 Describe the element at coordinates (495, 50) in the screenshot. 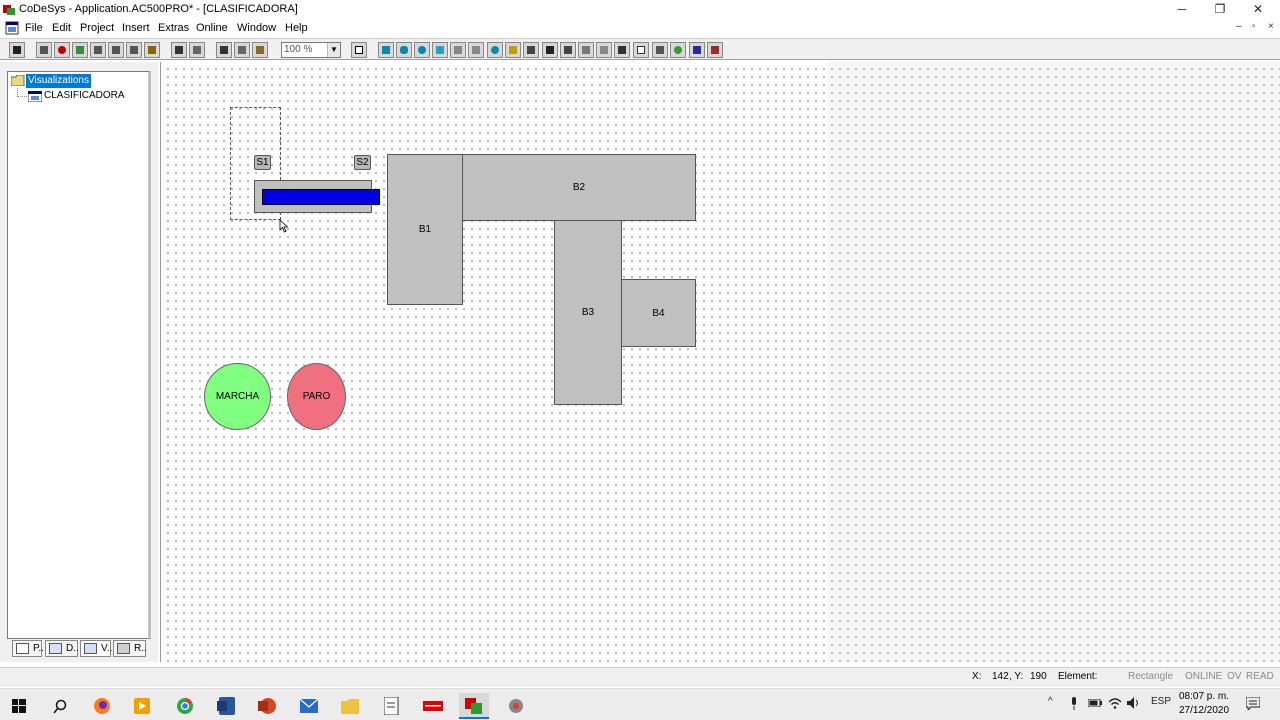

I see `pie-tool-icon` at that location.